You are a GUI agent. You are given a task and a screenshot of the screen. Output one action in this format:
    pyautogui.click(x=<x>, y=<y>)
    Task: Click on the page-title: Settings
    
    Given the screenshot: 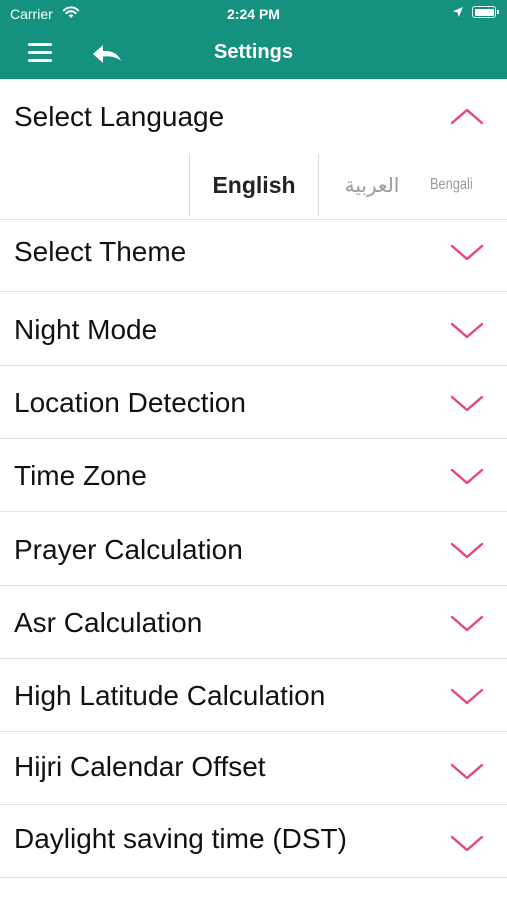 What is the action you would take?
    pyautogui.click(x=253, y=52)
    